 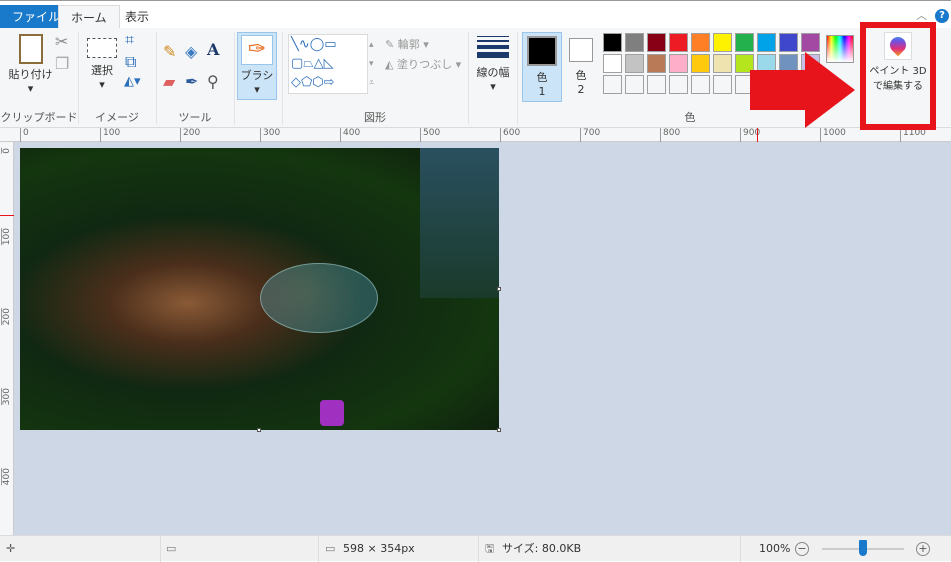 I want to click on cursor-marker-h, so click(x=757, y=135).